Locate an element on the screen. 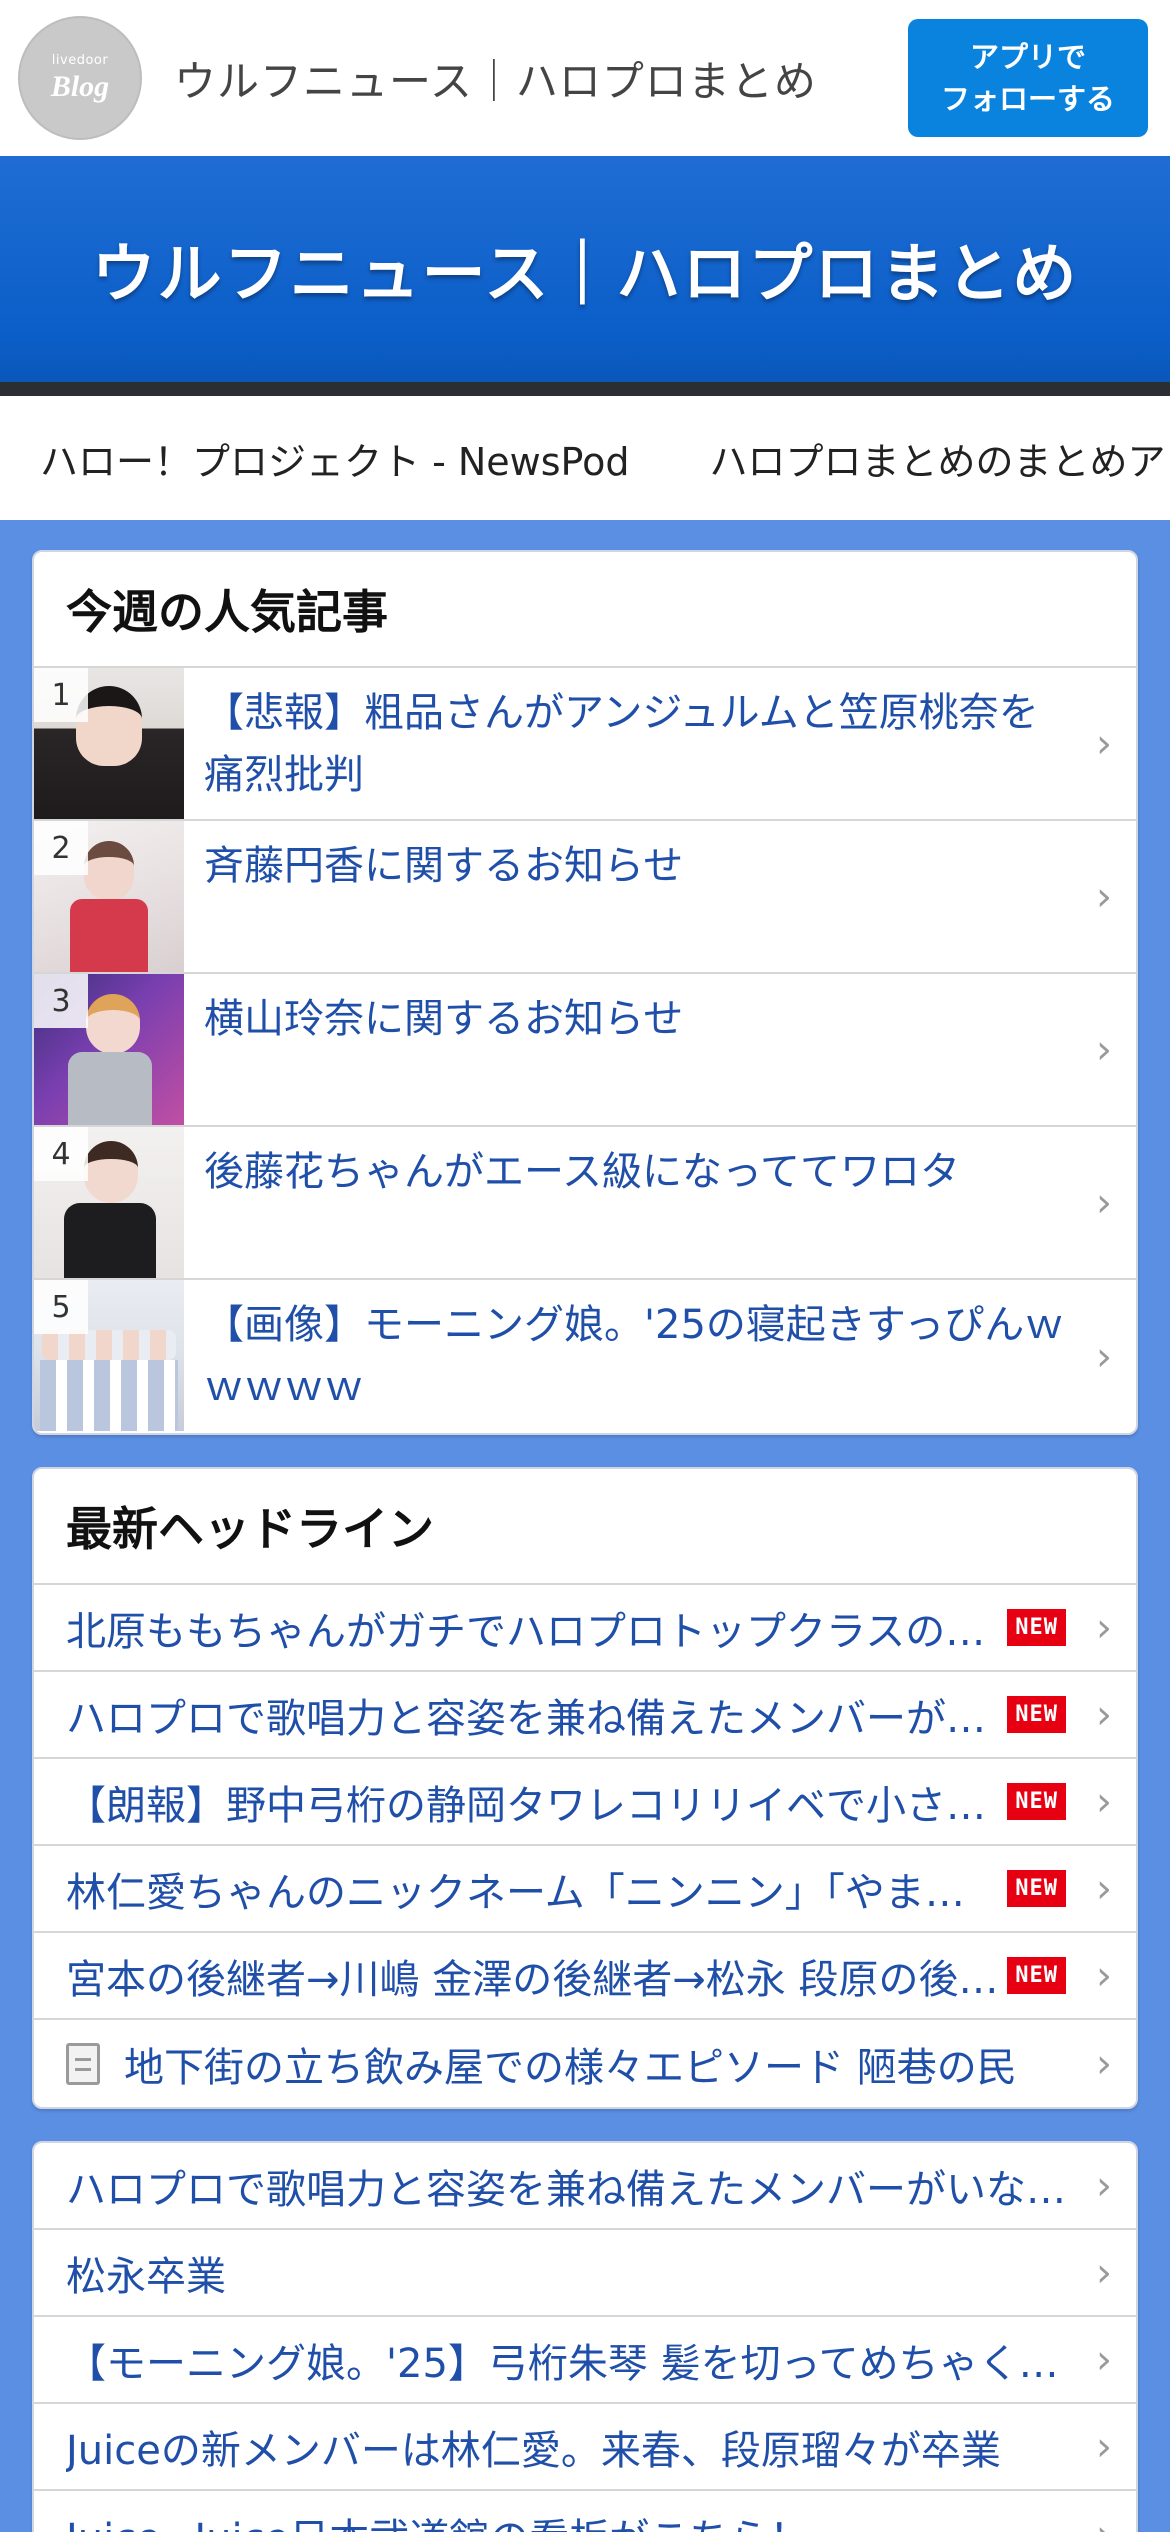  ranking-item-title: 斉藤円香に関するお知らせ is located at coordinates (444, 866).